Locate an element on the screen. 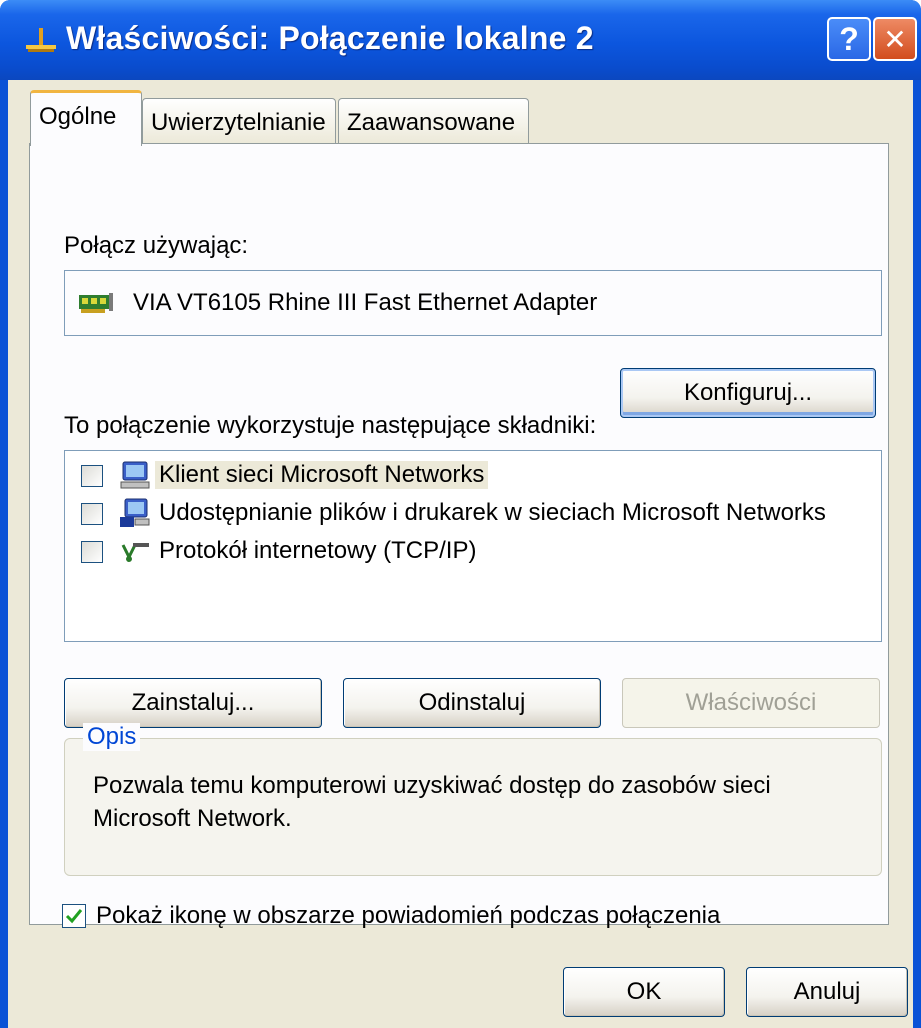  file-printer-sharing-icon is located at coordinates (135, 512).